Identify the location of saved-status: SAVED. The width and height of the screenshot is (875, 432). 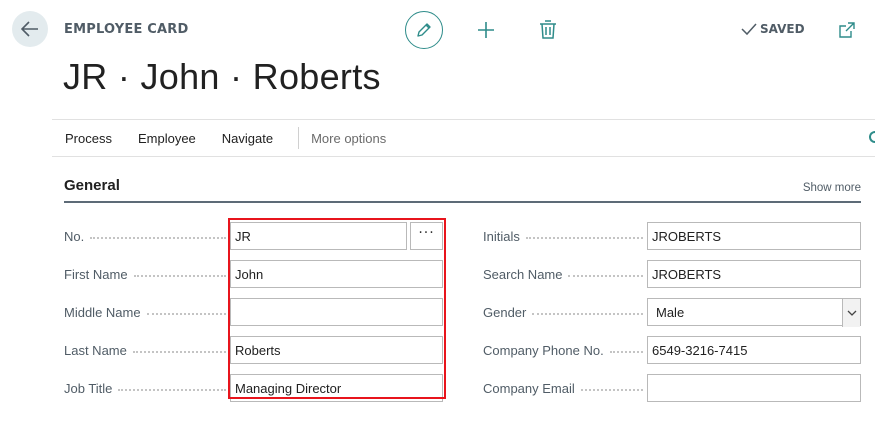
(773, 29).